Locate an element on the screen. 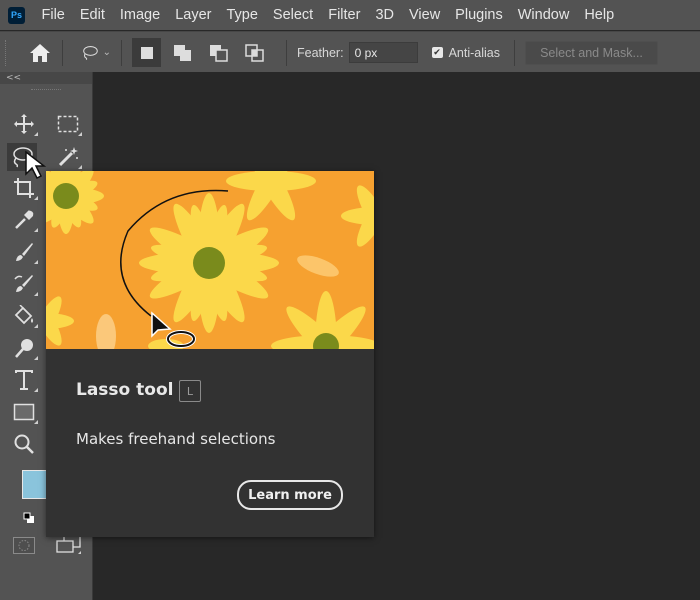 The image size is (700, 600). dodge-tool is located at coordinates (24, 348).